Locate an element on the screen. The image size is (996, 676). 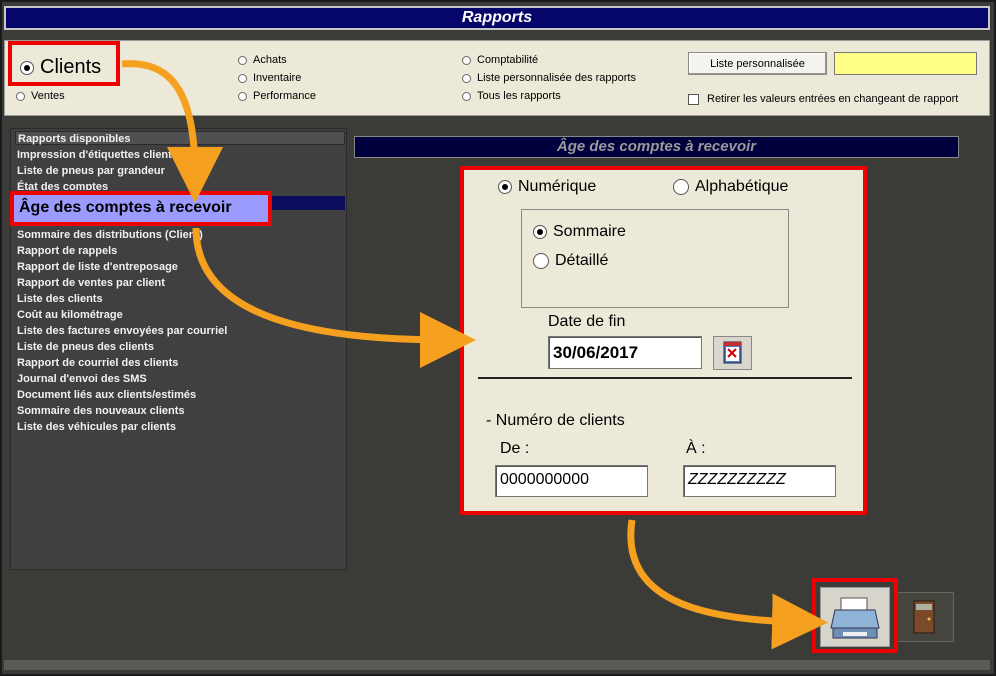
arrow-clients-to-report is located at coordinates (172, 131).